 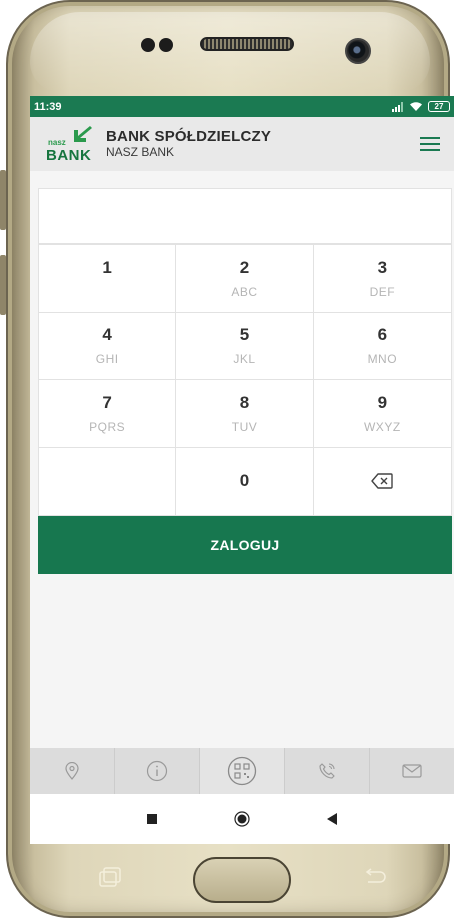 I want to click on nav-back-button, so click(x=332, y=819).